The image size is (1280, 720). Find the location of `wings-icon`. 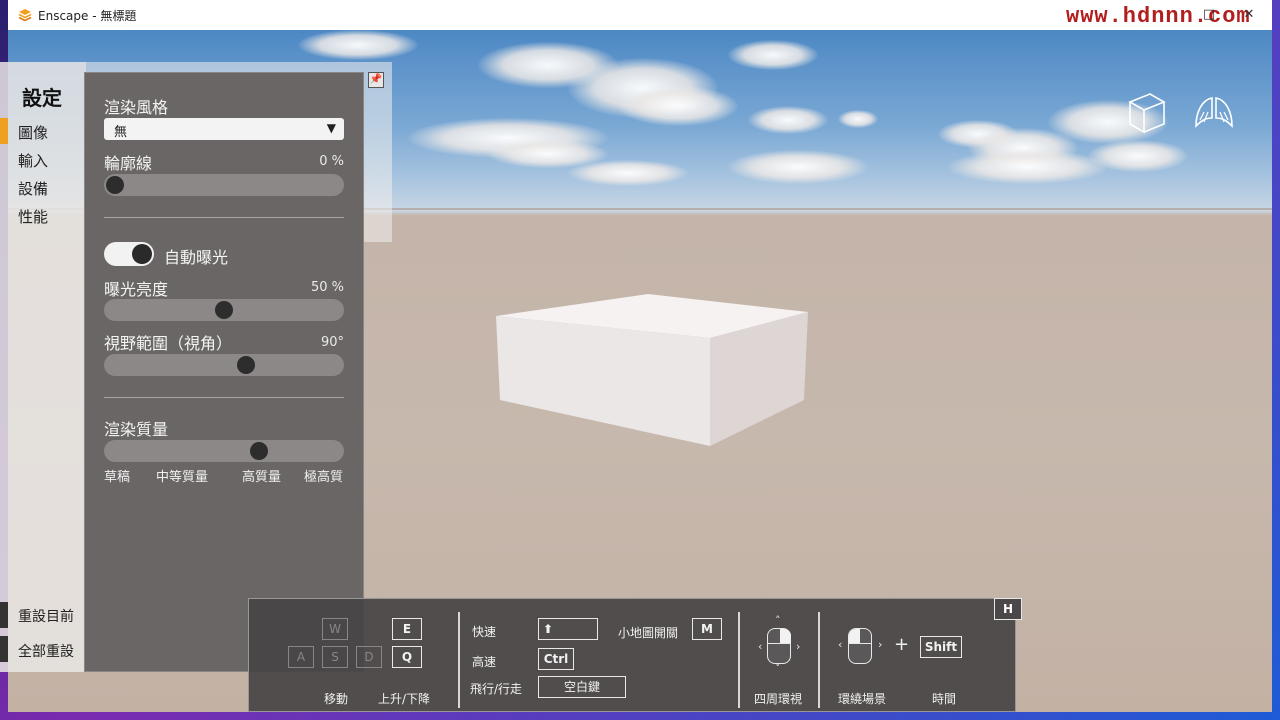

wings-icon is located at coordinates (1214, 112).